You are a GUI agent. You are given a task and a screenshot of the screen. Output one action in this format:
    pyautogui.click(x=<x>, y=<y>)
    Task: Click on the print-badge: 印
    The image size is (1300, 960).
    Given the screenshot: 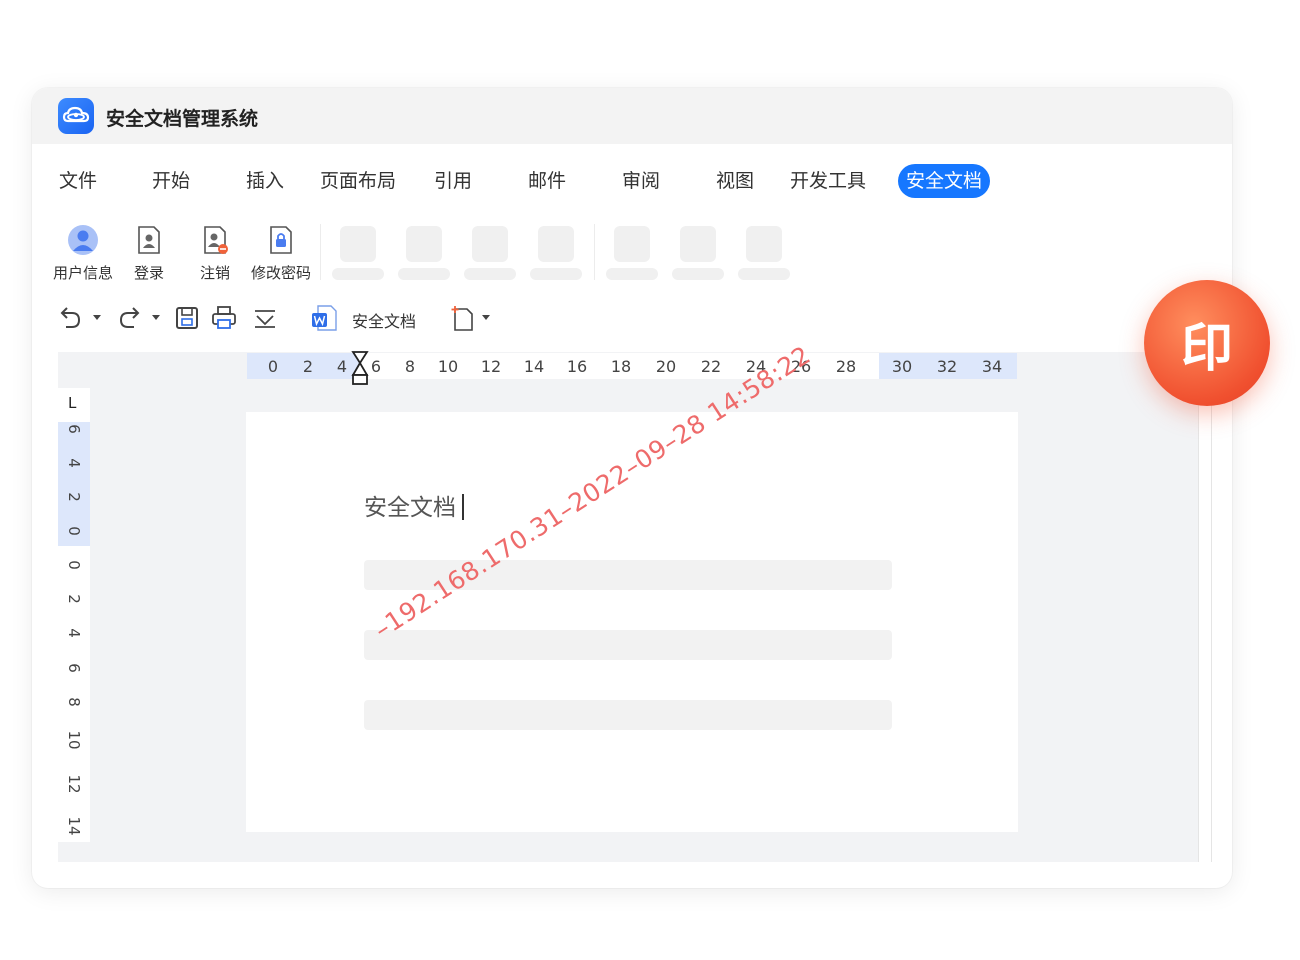 What is the action you would take?
    pyautogui.click(x=1207, y=343)
    